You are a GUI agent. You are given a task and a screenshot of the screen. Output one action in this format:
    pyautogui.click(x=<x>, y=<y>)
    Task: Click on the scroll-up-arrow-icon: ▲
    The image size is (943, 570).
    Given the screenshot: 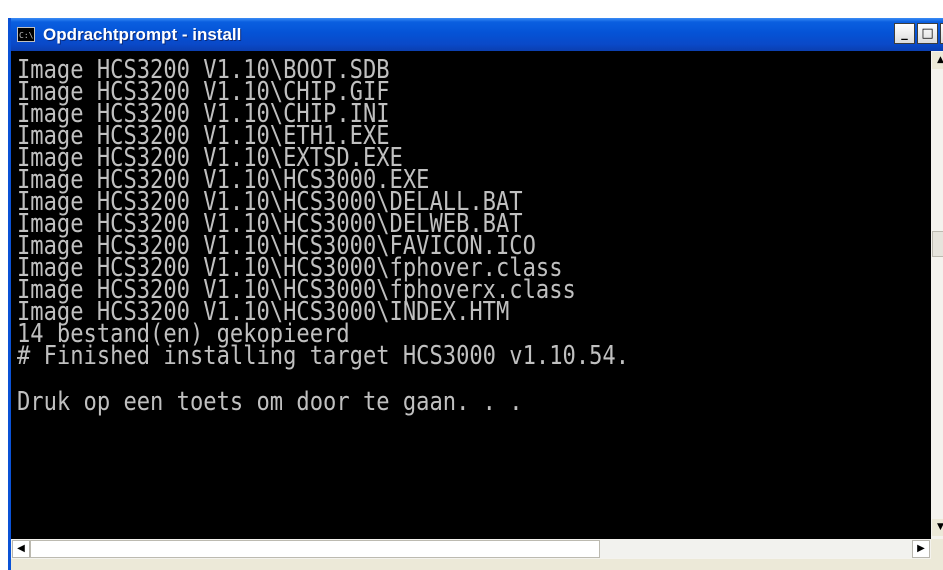 What is the action you would take?
    pyautogui.click(x=937, y=60)
    